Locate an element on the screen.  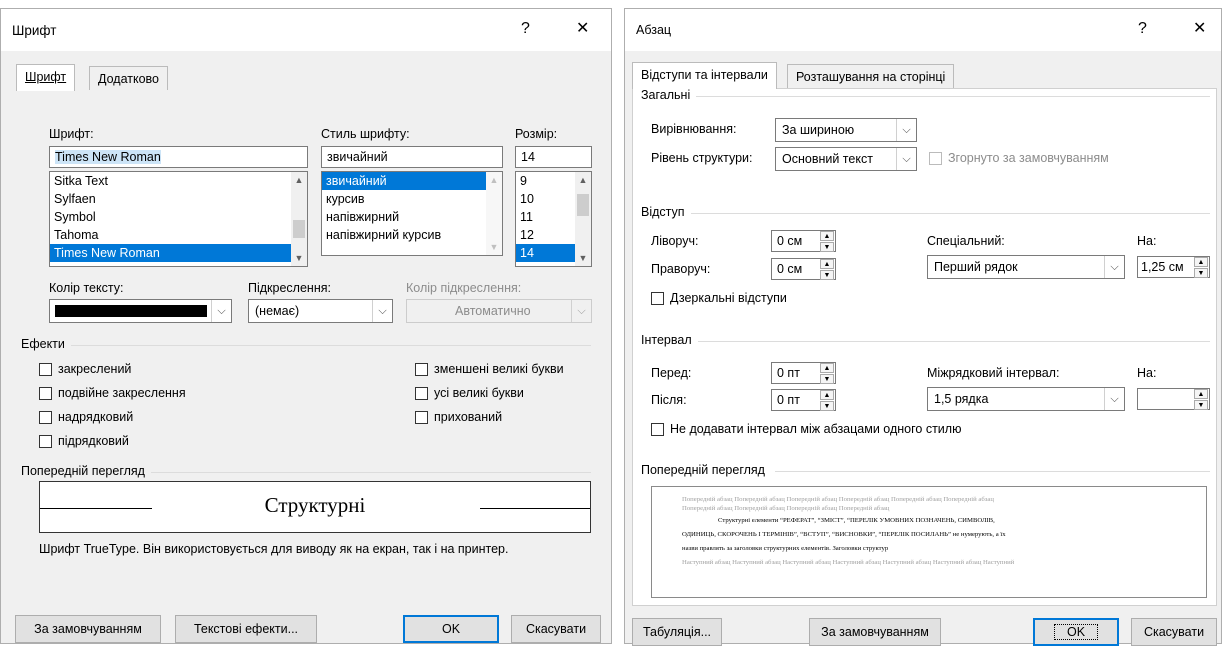
strikethrough-checkbox is located at coordinates (45, 369).